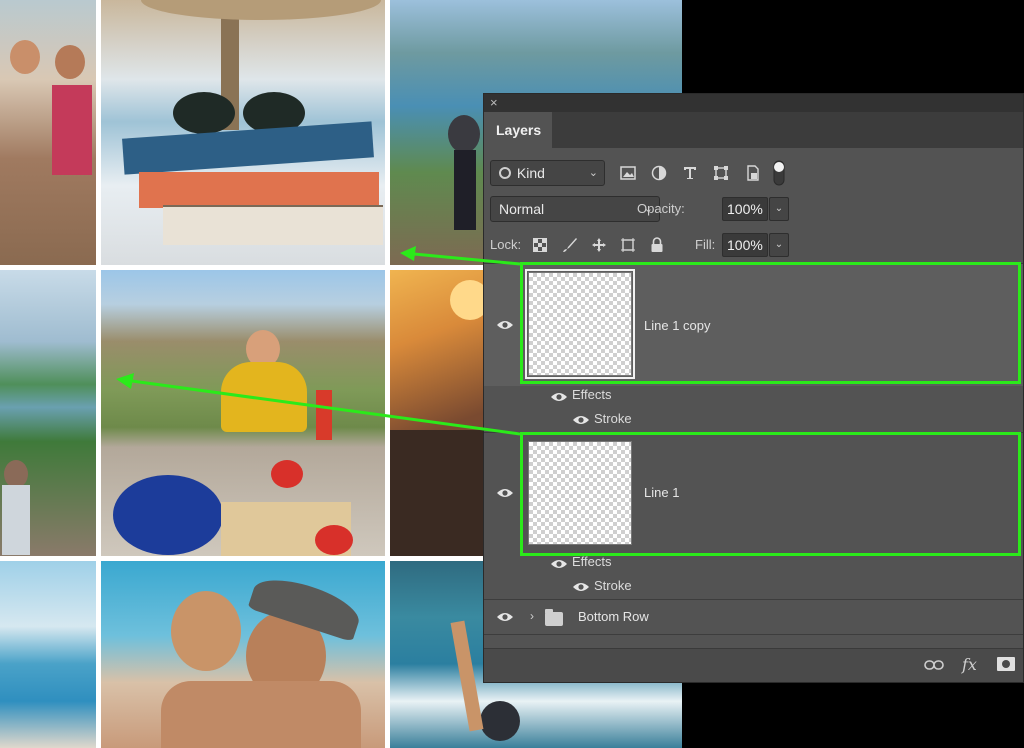 Image resolution: width=1024 pixels, height=748 pixels. I want to click on filter-toggle-icon, so click(779, 173).